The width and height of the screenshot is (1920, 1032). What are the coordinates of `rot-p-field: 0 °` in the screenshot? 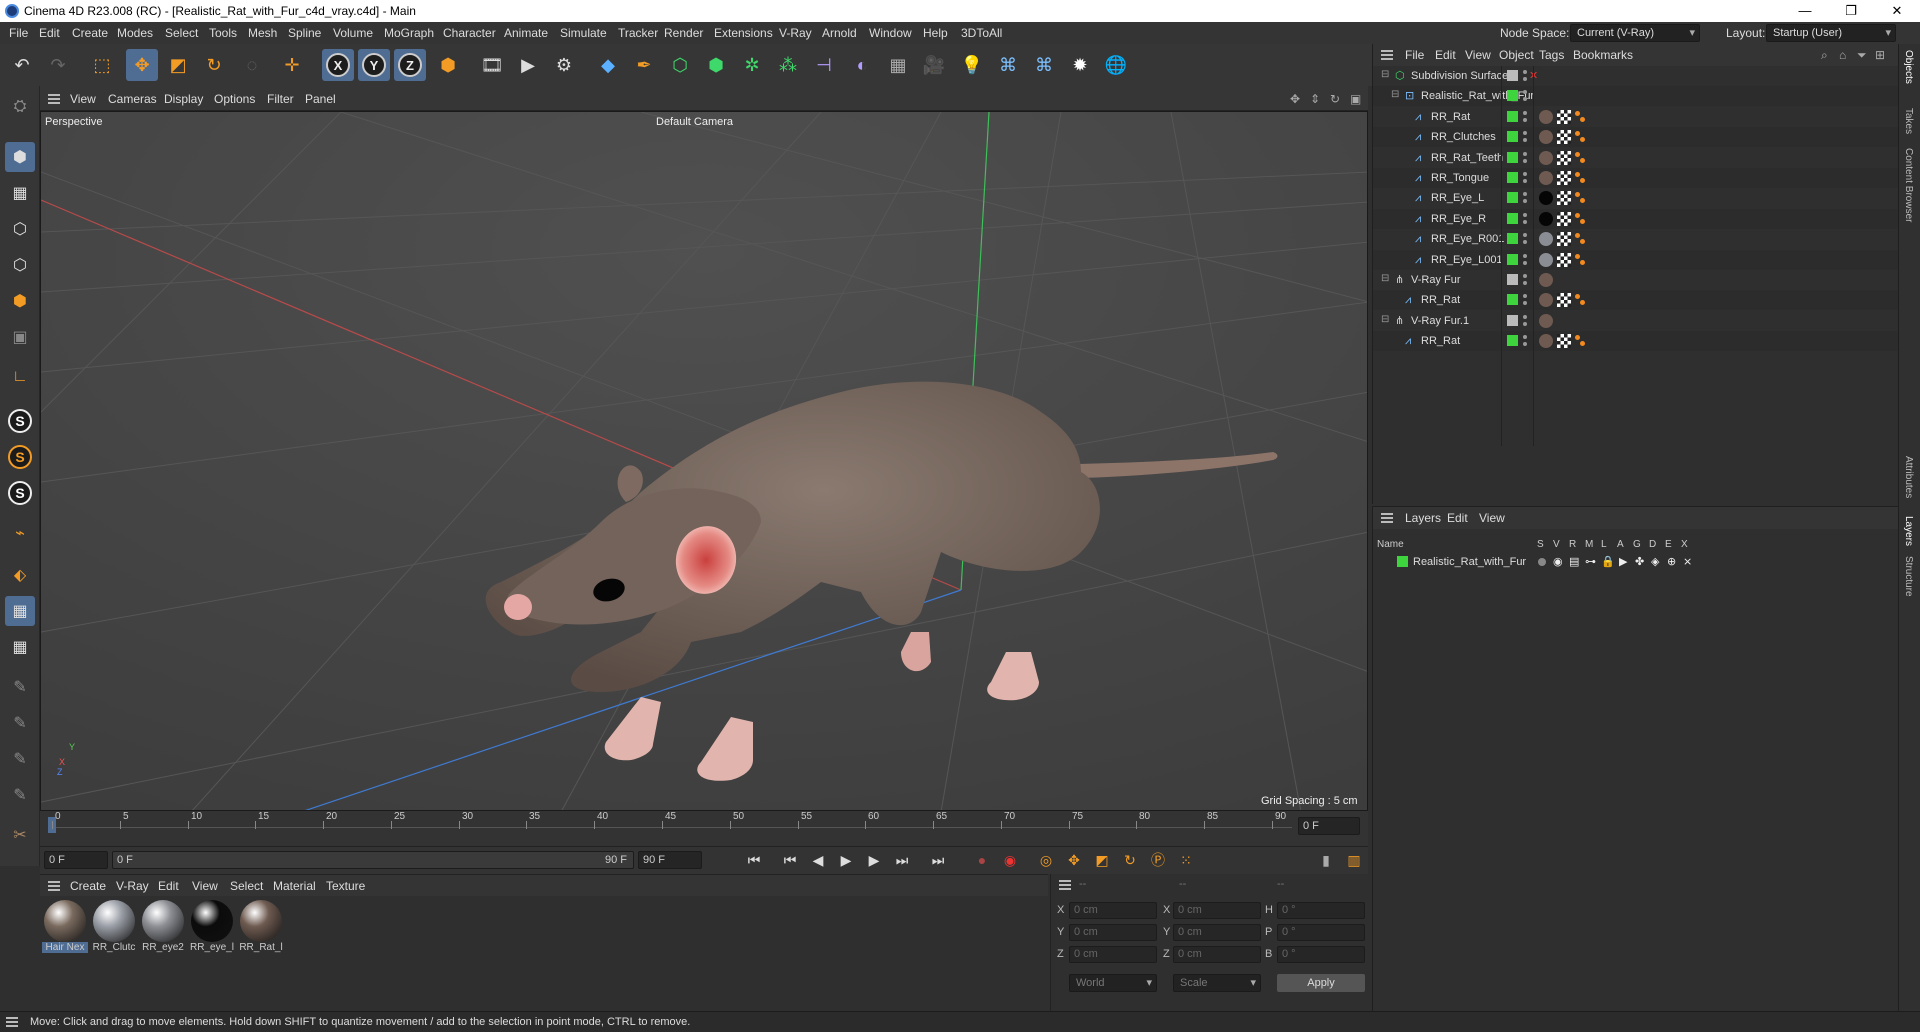 It's located at (1321, 932).